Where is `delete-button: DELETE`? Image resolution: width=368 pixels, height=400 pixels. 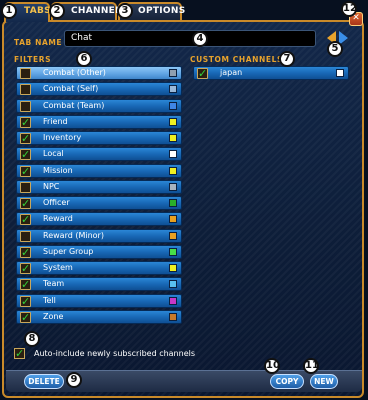
delete-button: DELETE is located at coordinates (44, 381).